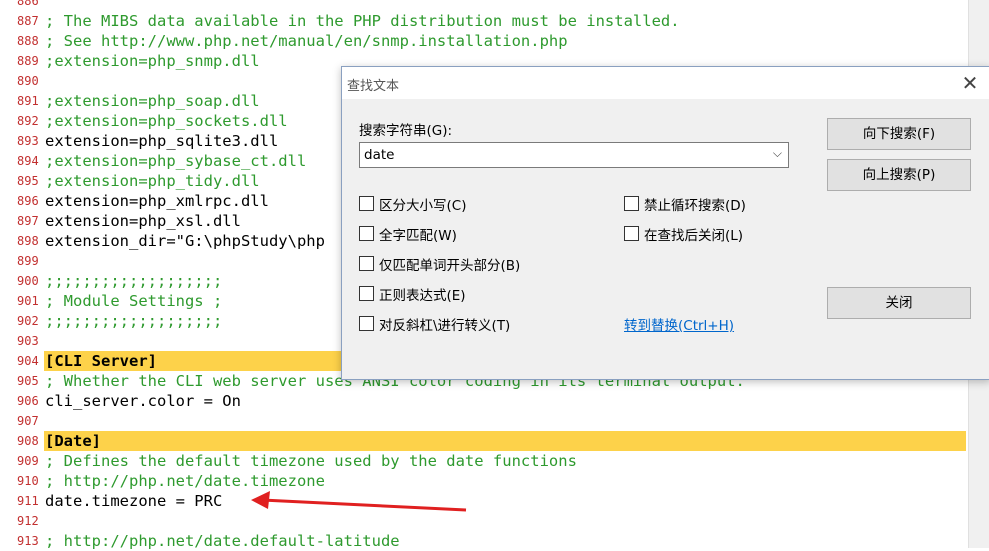 This screenshot has height=551, width=989. I want to click on match-case-checkbox, so click(366, 203).